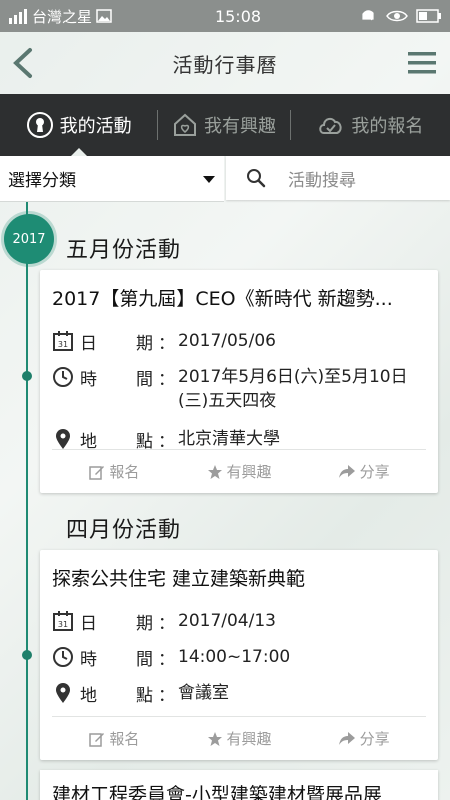 The width and height of the screenshot is (450, 800). I want to click on time-row: 時 間 ： 2017年5月6日(六)至5月10日(三)五天四夜, so click(237, 389).